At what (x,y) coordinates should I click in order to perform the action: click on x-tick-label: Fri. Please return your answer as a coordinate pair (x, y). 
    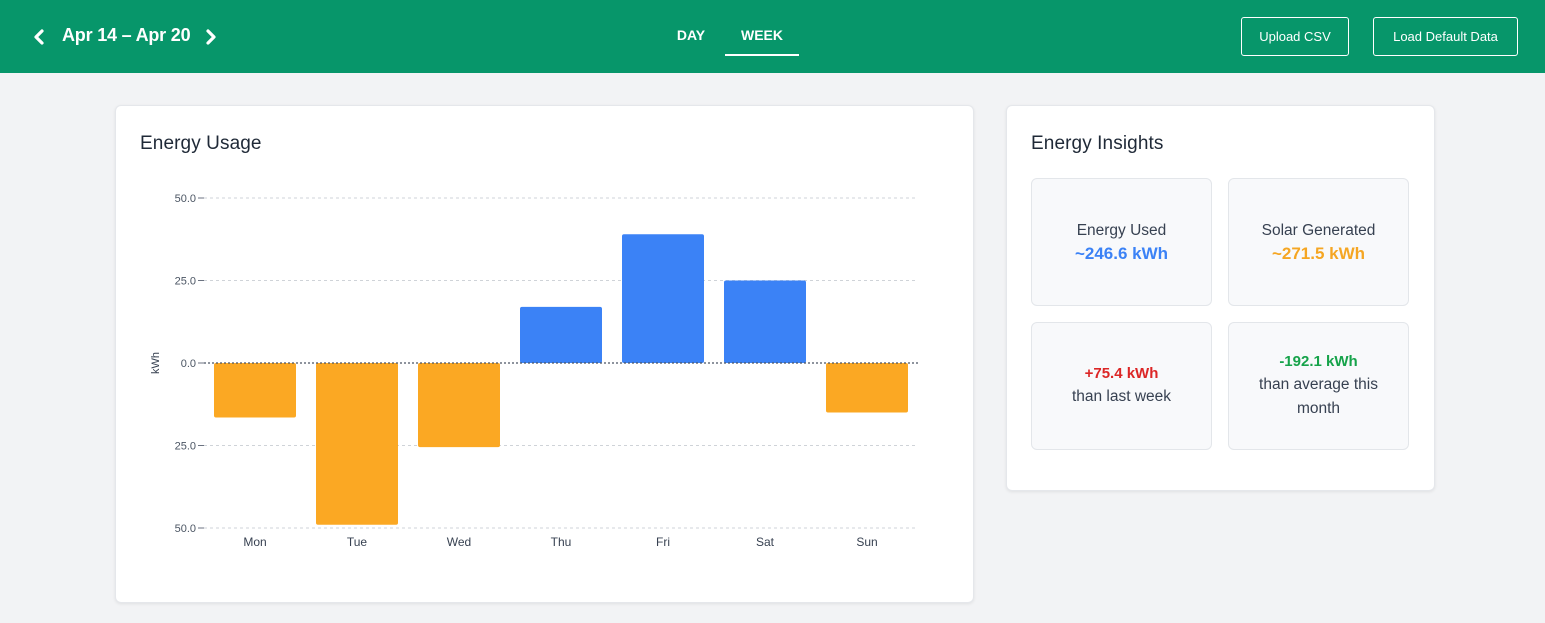
    Looking at the image, I should click on (663, 542).